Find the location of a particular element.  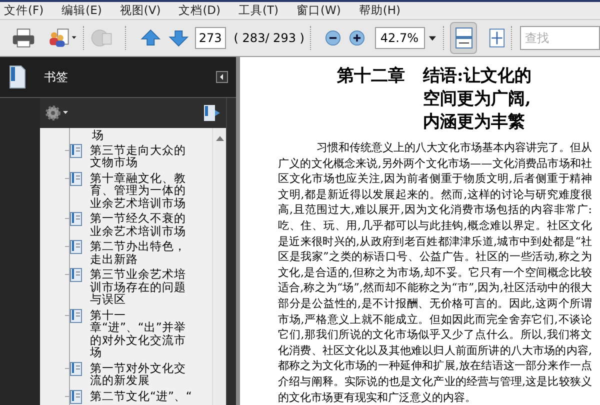

fit-width-icon is located at coordinates (463, 38).